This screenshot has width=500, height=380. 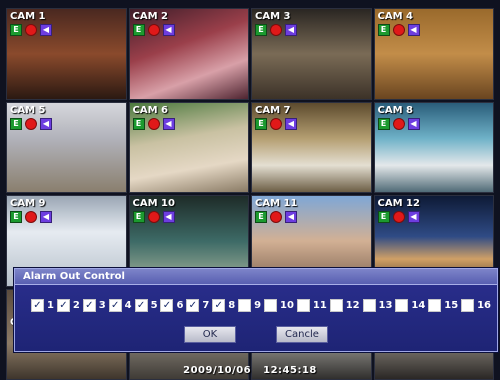 I want to click on cancel-button: Cancle, so click(x=302, y=334).